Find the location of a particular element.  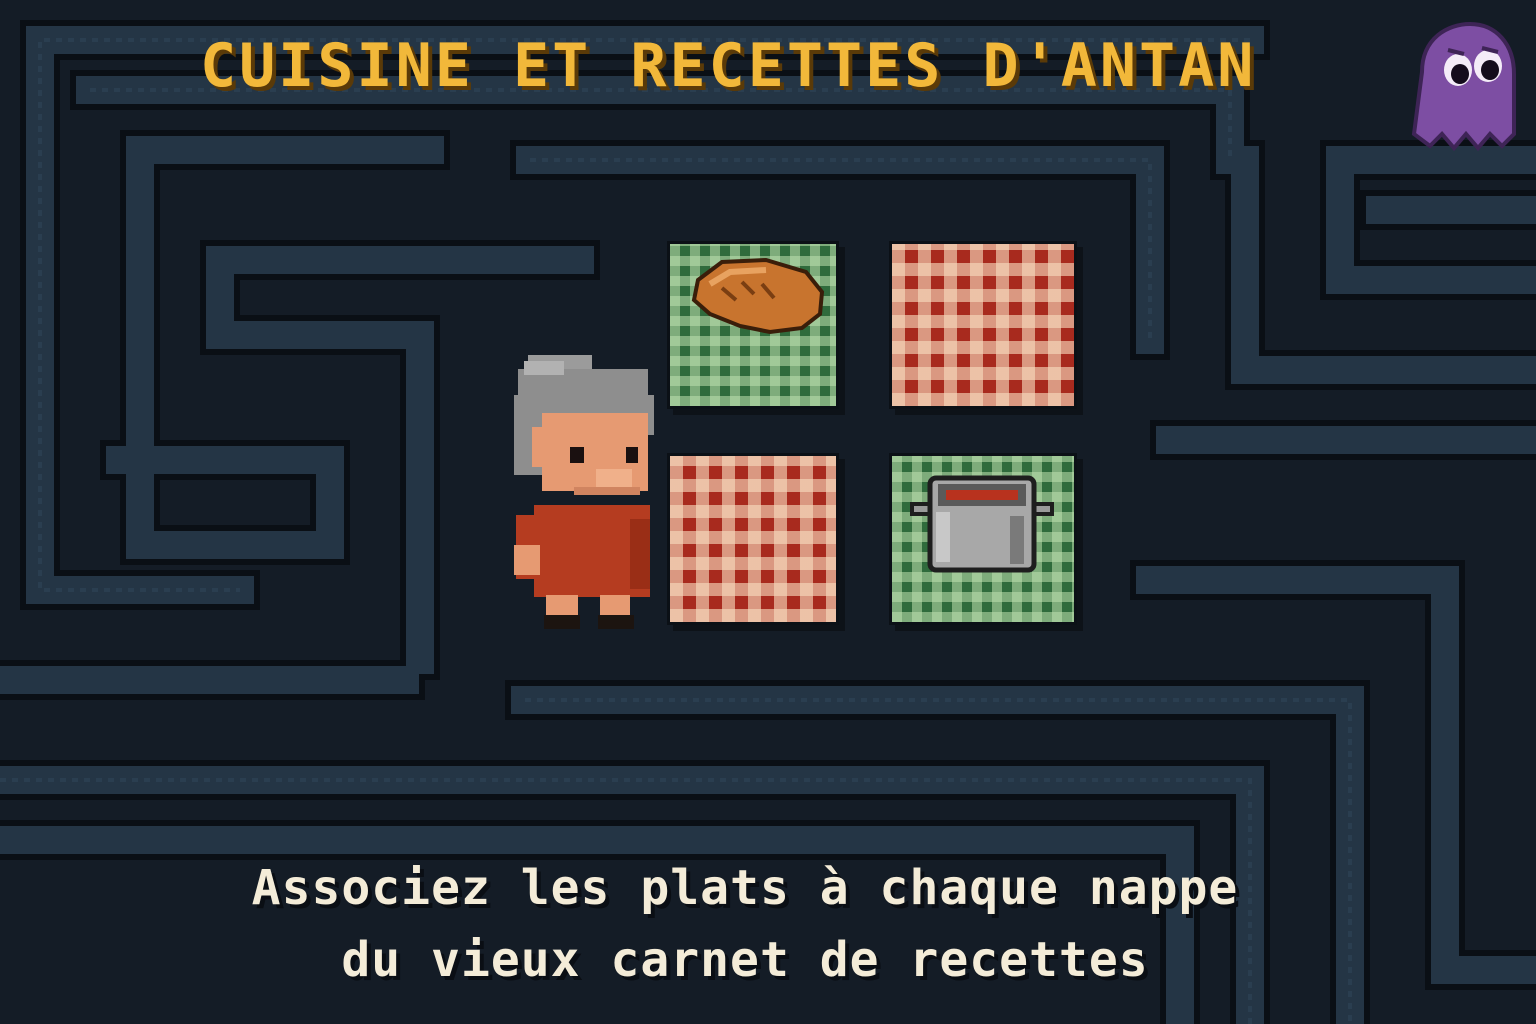

cooking-pot-icon is located at coordinates (982, 524).